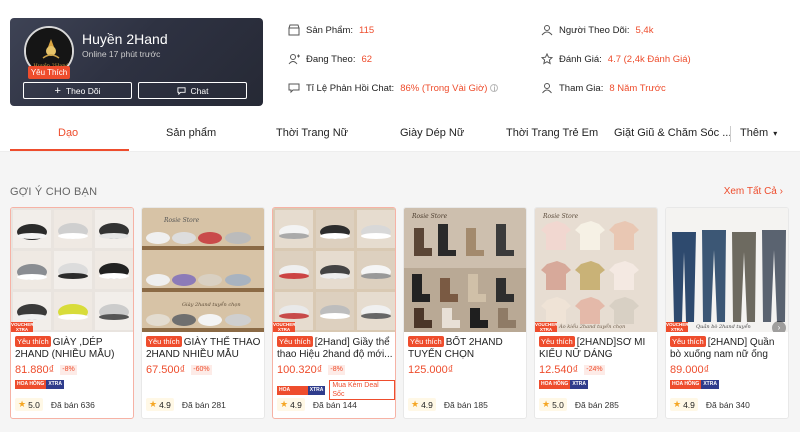 The image size is (800, 432). What do you see at coordinates (644, 30) in the screenshot?
I see `followers-count: 5,4k` at bounding box center [644, 30].